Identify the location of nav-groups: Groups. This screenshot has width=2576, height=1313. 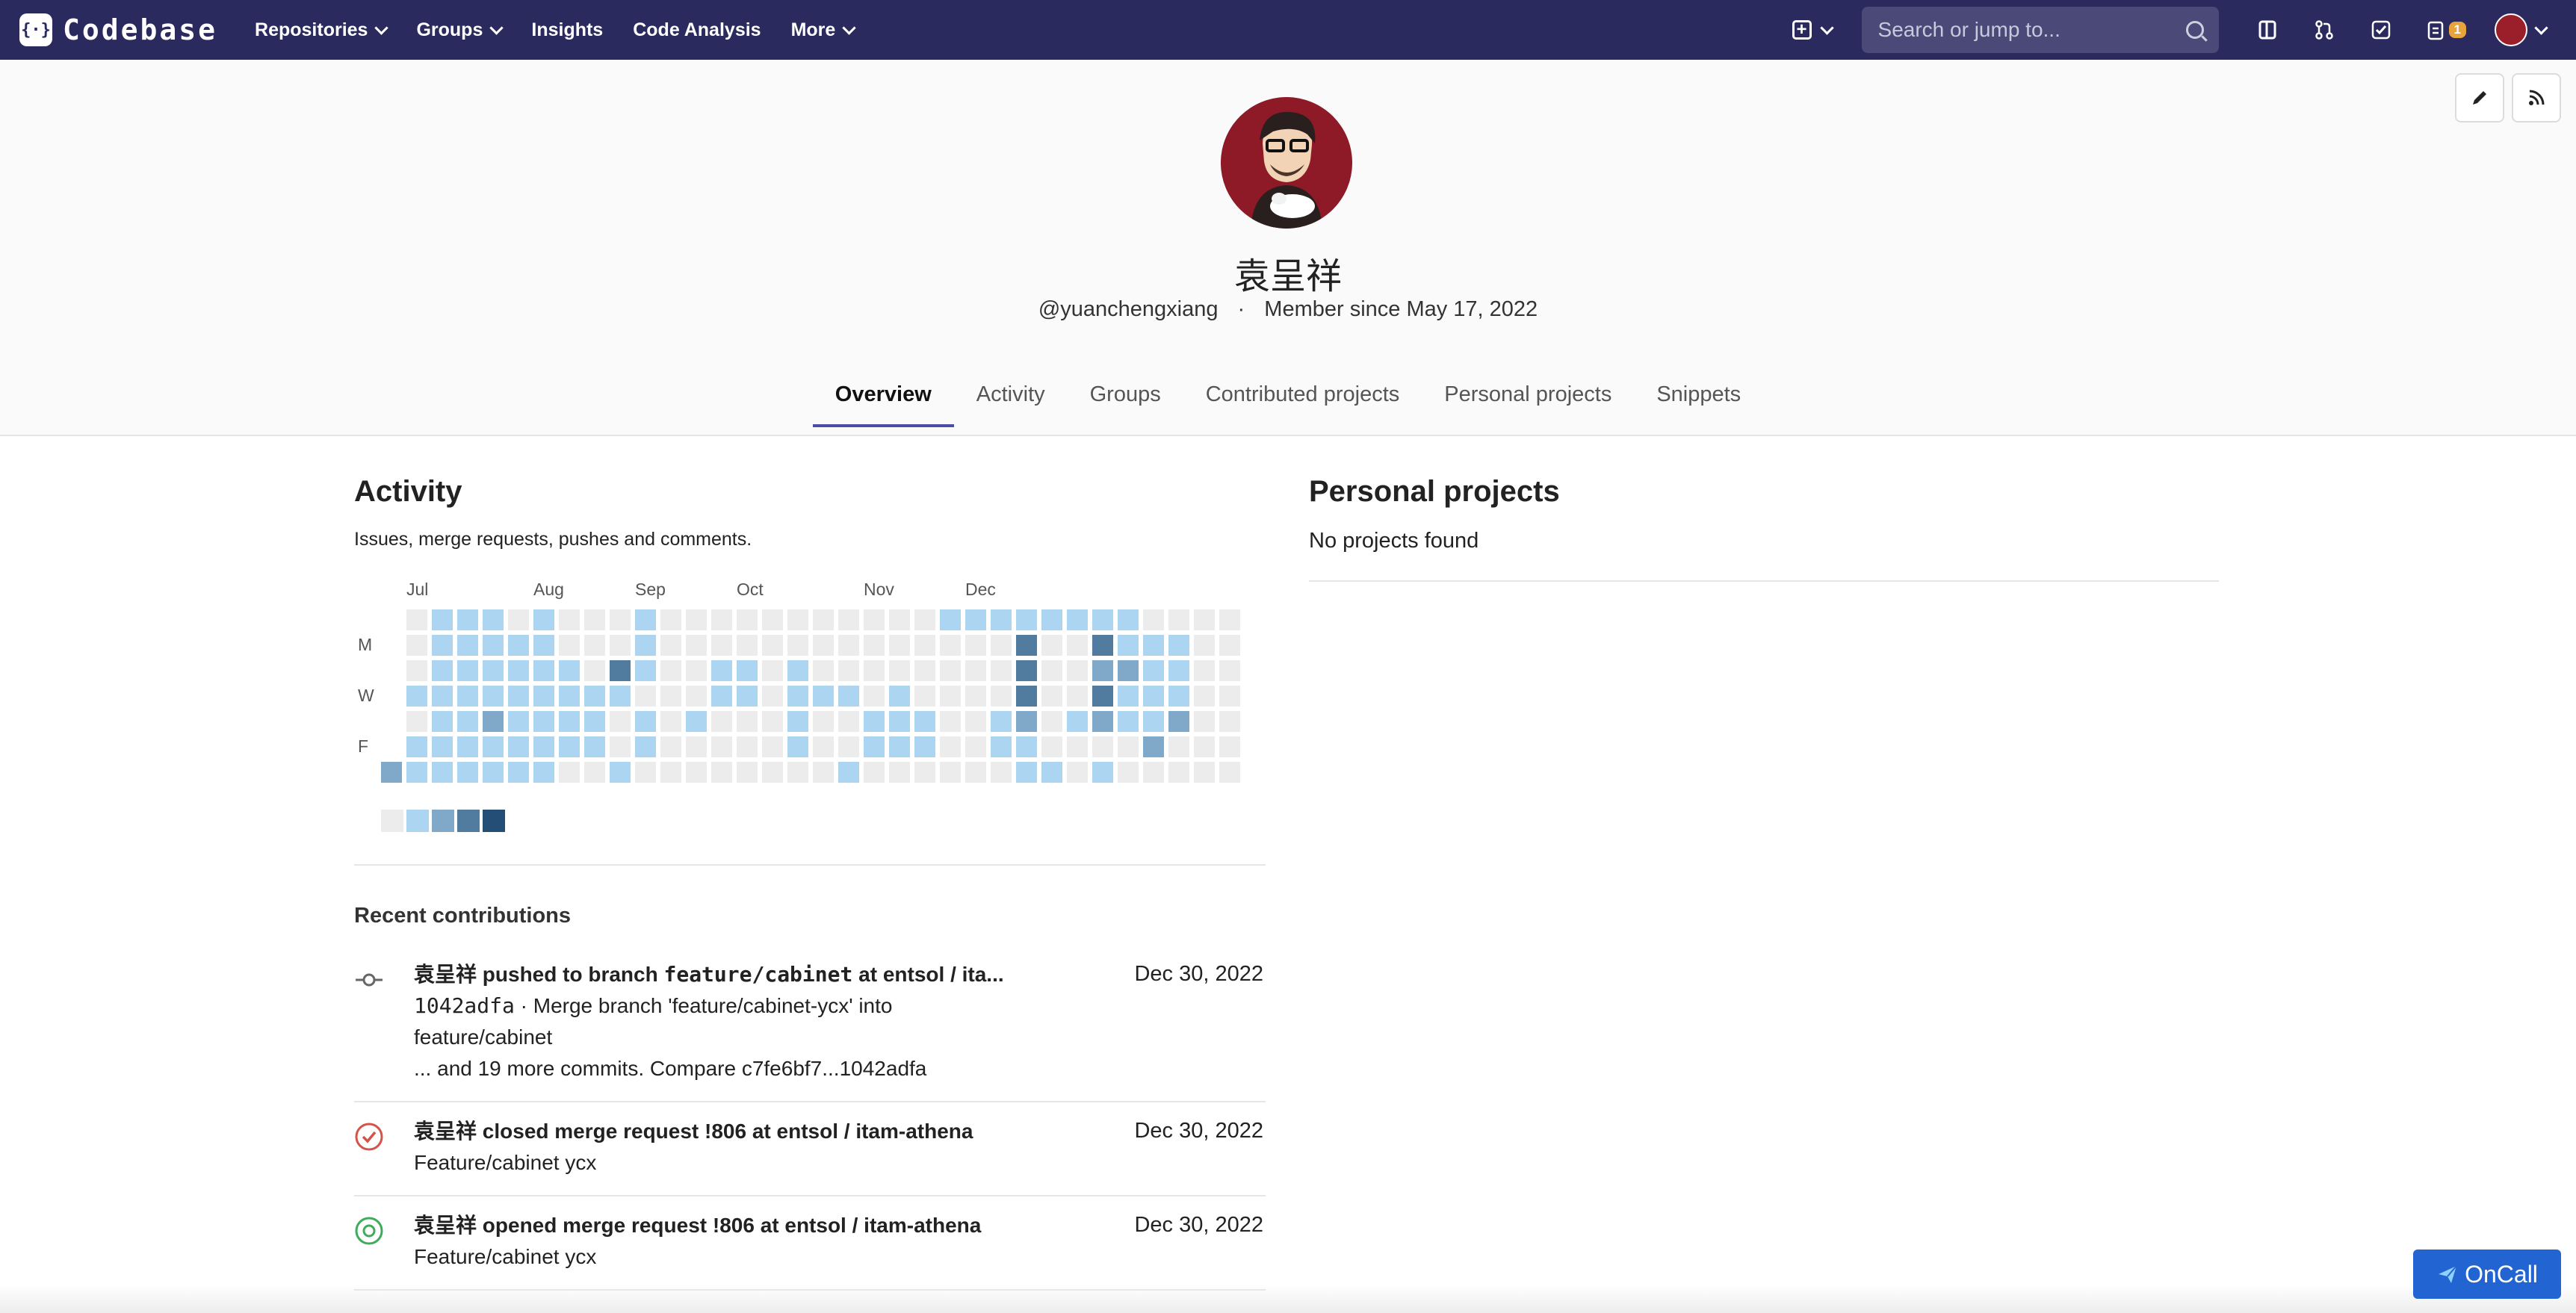
(460, 30).